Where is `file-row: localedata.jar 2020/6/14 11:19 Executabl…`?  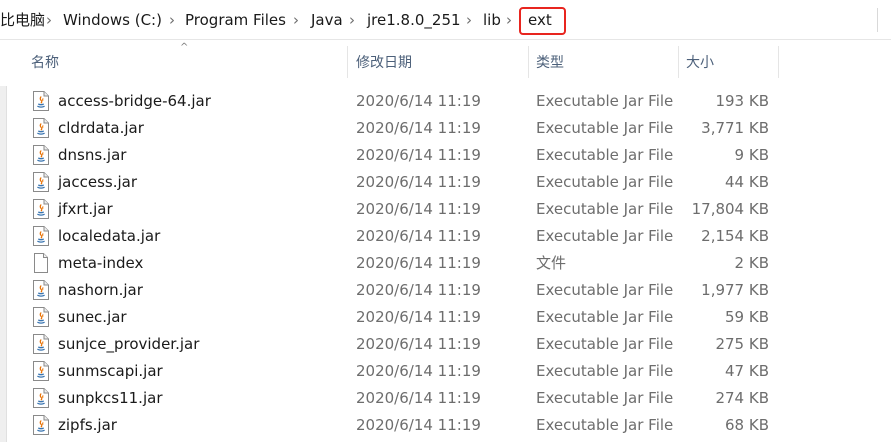 file-row: localedata.jar 2020/6/14 11:19 Executabl… is located at coordinates (404, 236).